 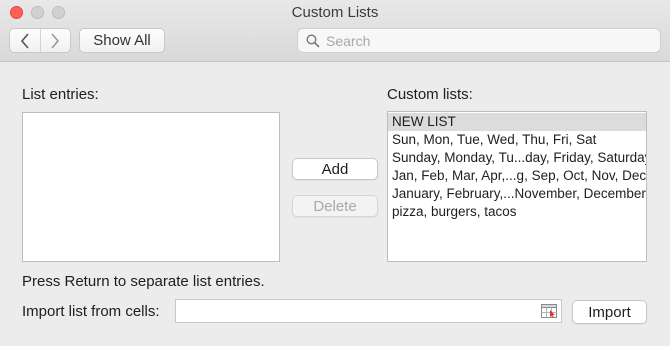 I want to click on import-label: Import list from cells:, so click(x=91, y=311).